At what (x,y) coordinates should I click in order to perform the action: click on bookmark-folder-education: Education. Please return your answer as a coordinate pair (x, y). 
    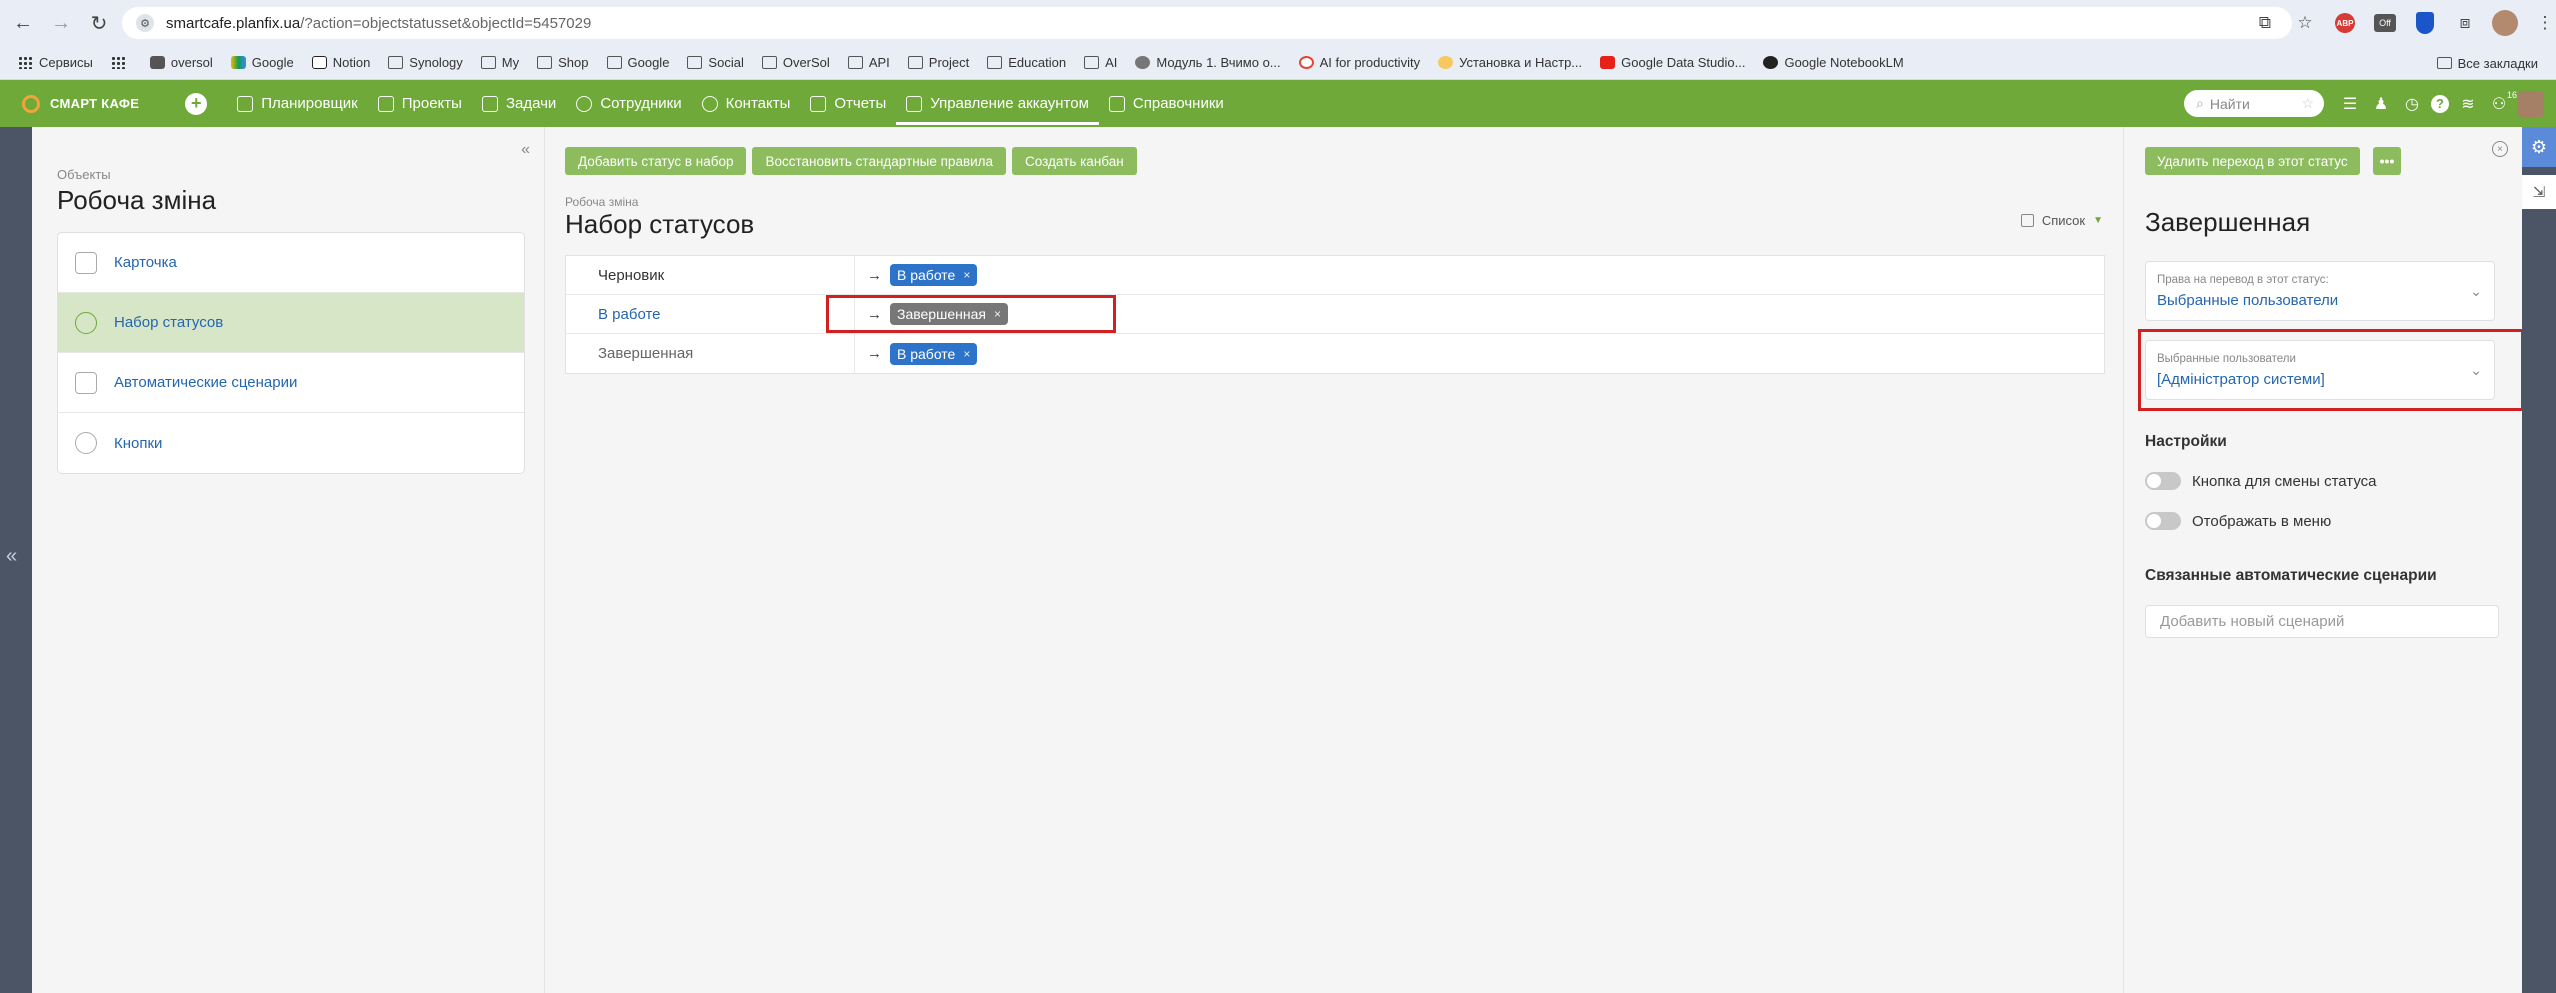
    Looking at the image, I should click on (1026, 62).